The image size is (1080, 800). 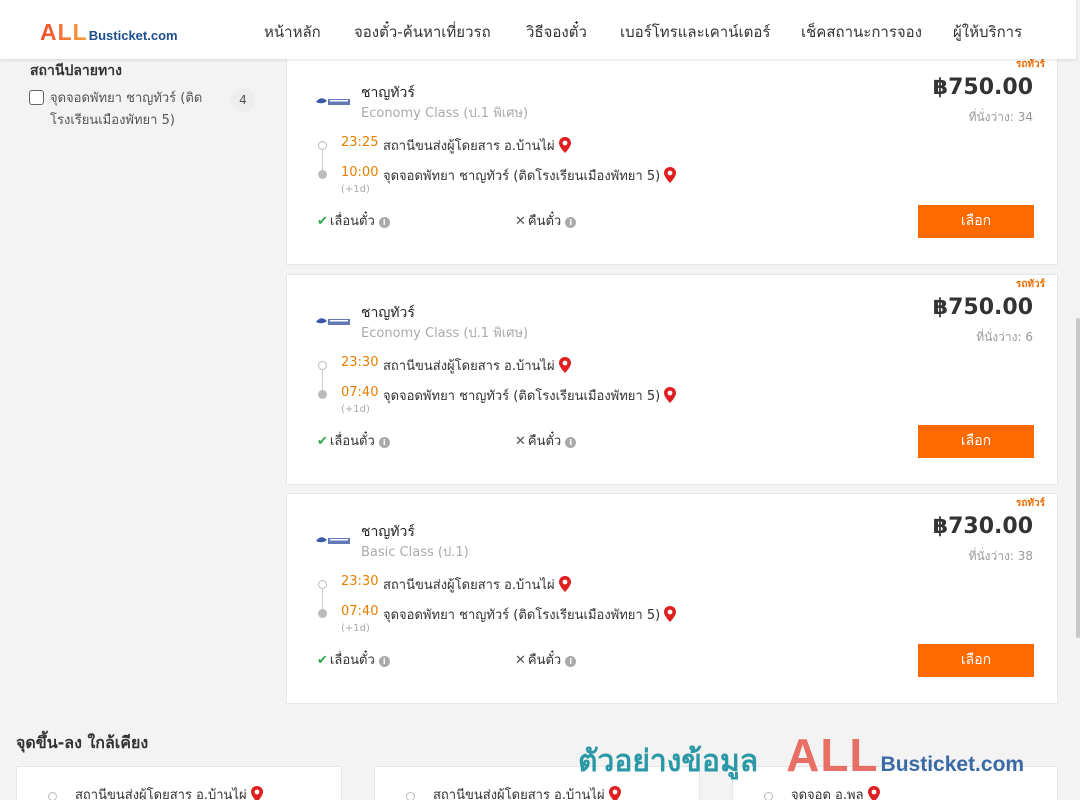 What do you see at coordinates (1000, 556) in the screenshot?
I see `seats-available: ที่นั่งว่าง: 38` at bounding box center [1000, 556].